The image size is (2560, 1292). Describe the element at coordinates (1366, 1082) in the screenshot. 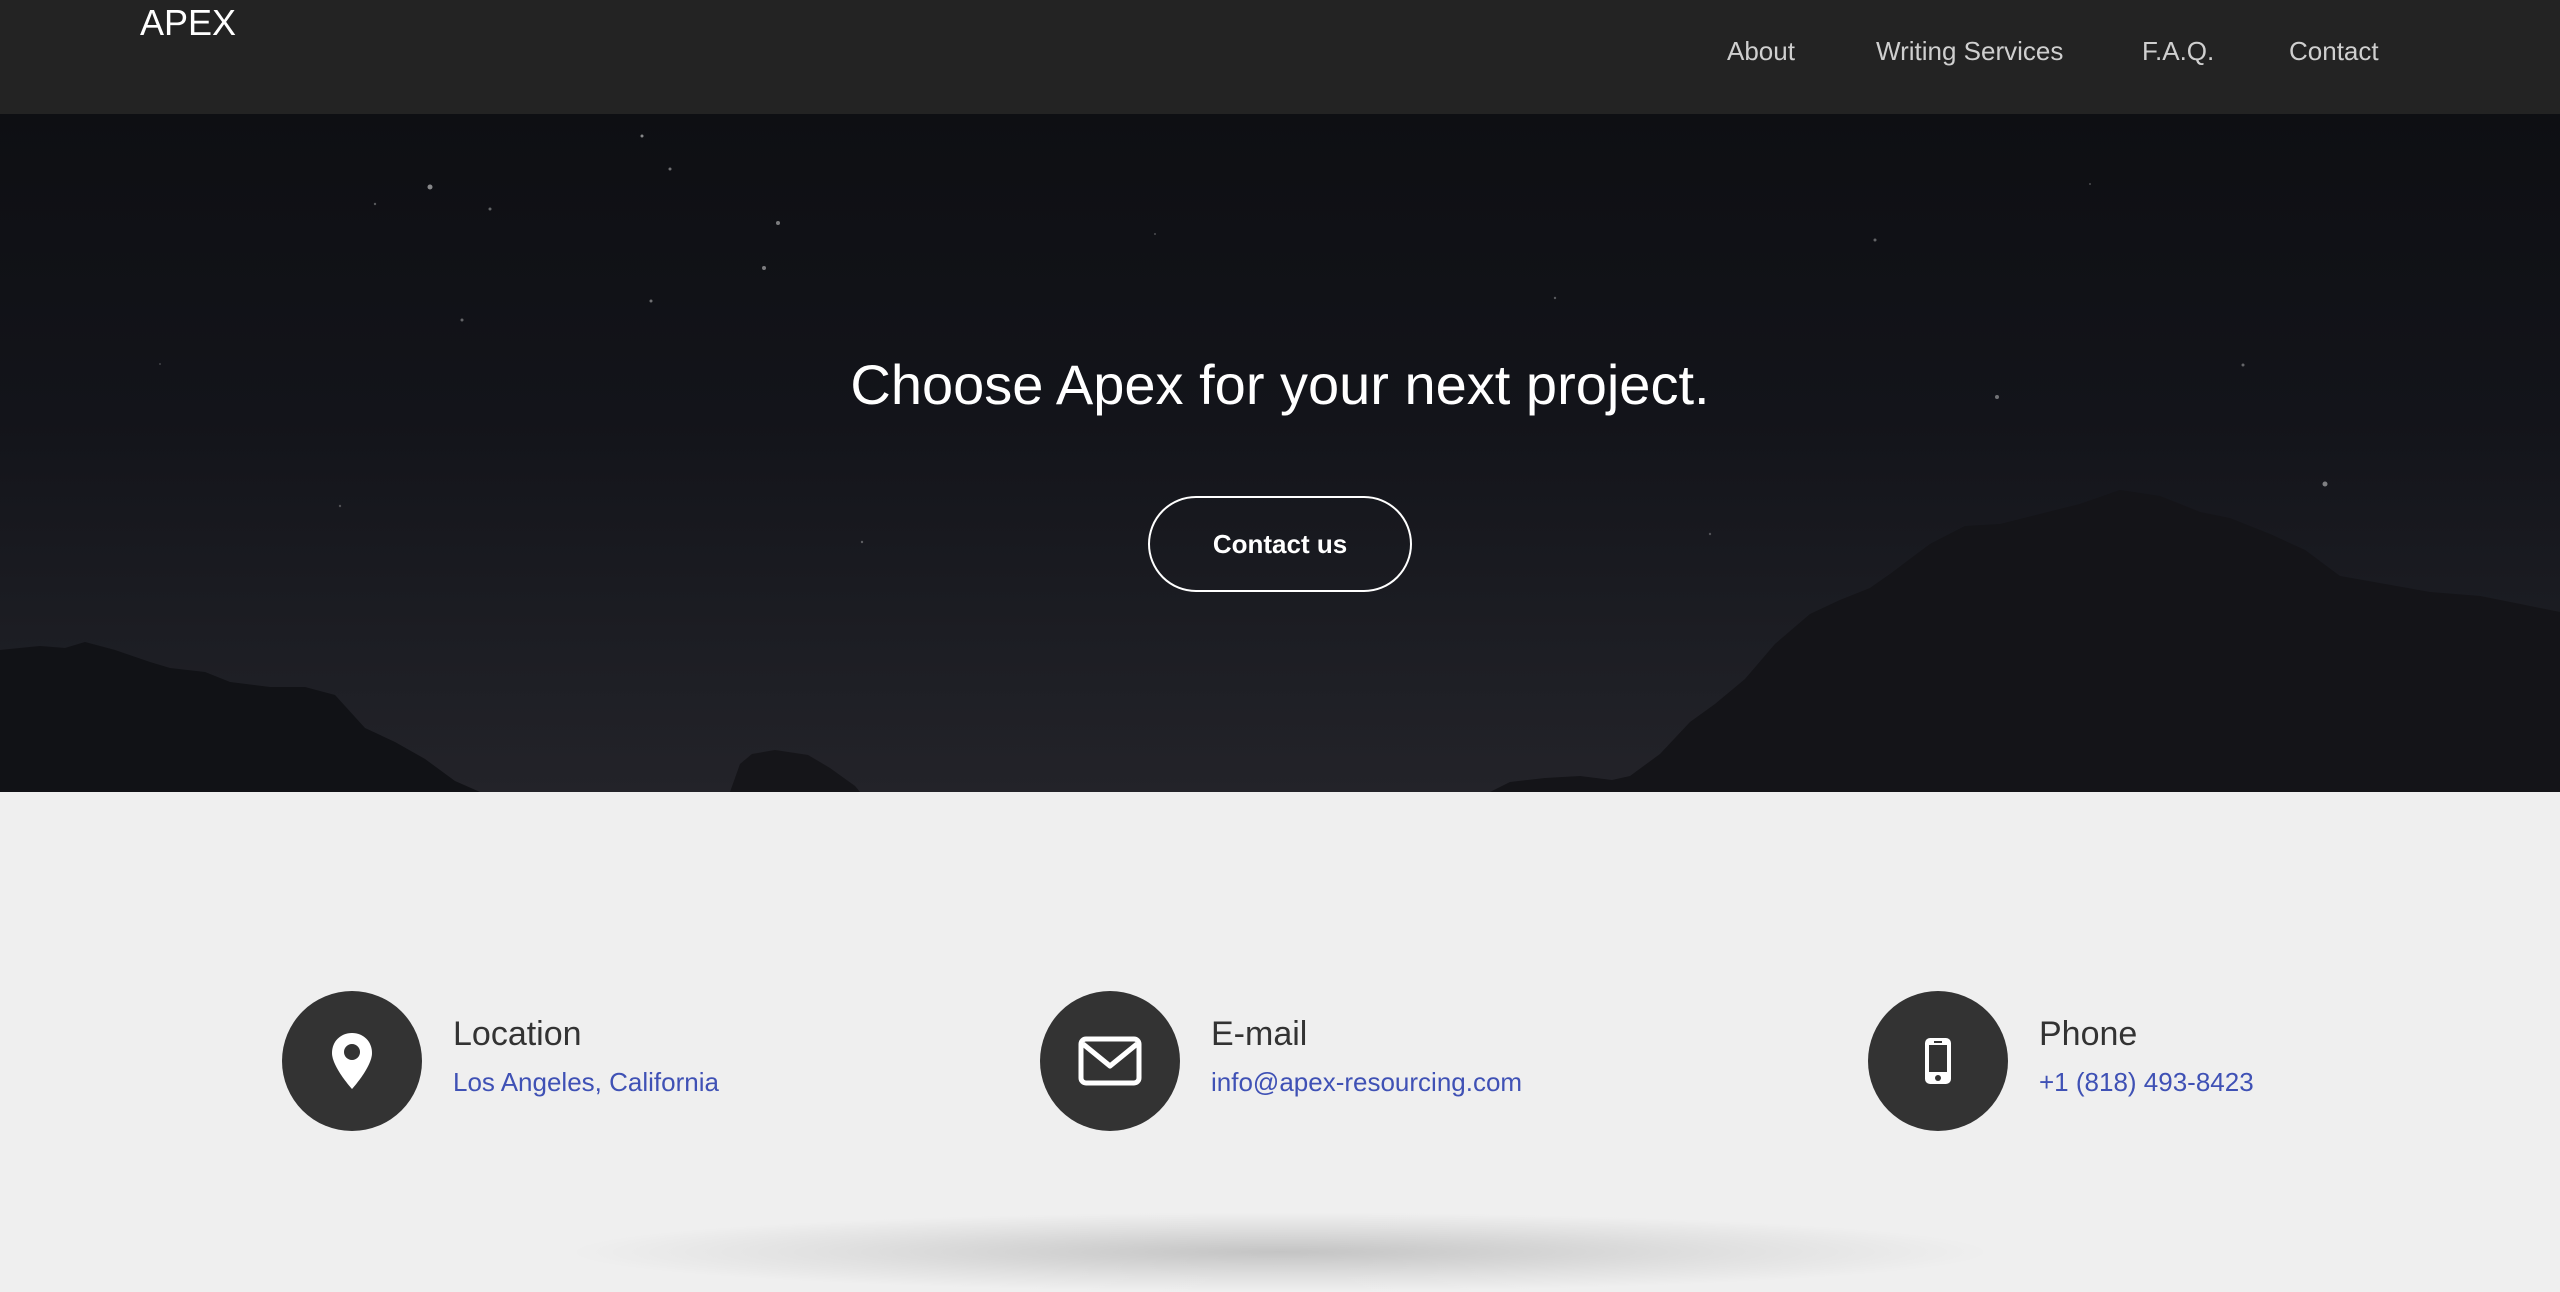

I see `info-value-email: info@apex-resourcing.com` at that location.